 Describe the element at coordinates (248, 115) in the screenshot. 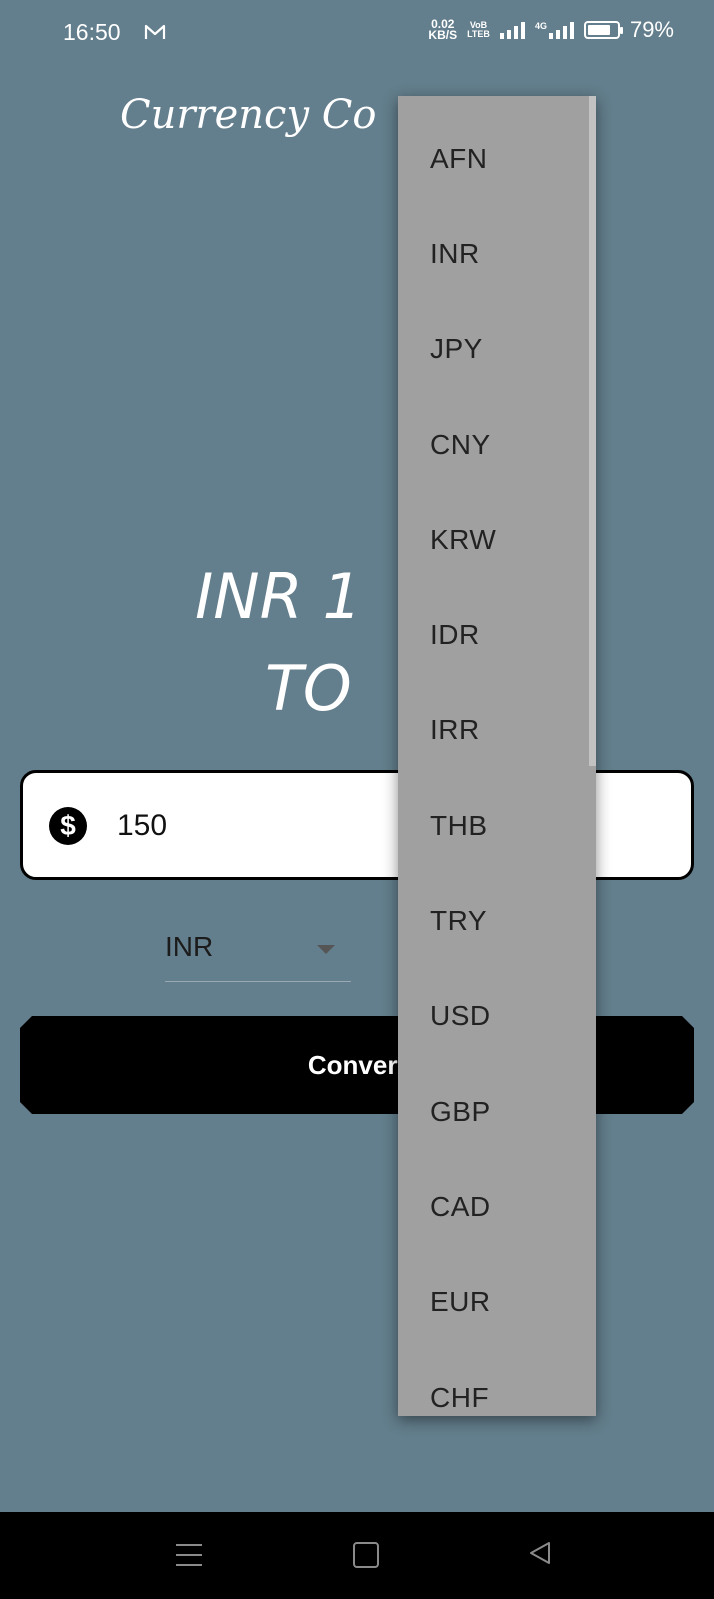

I see `app-title: Currency Co` at that location.